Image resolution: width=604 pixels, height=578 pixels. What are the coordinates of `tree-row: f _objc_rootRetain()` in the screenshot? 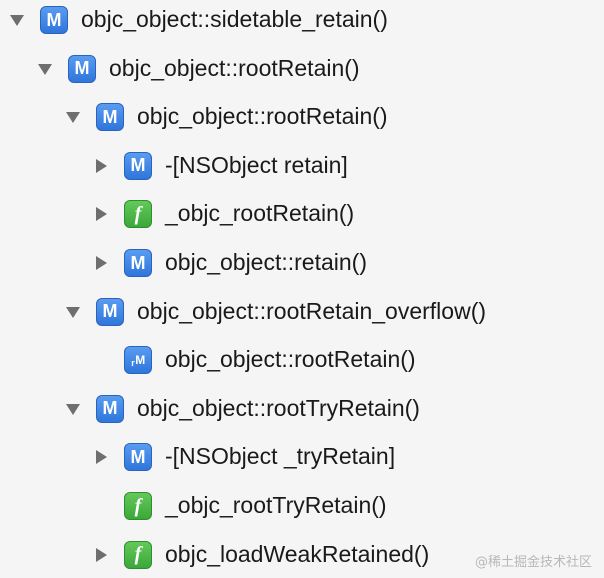 It's located at (302, 214).